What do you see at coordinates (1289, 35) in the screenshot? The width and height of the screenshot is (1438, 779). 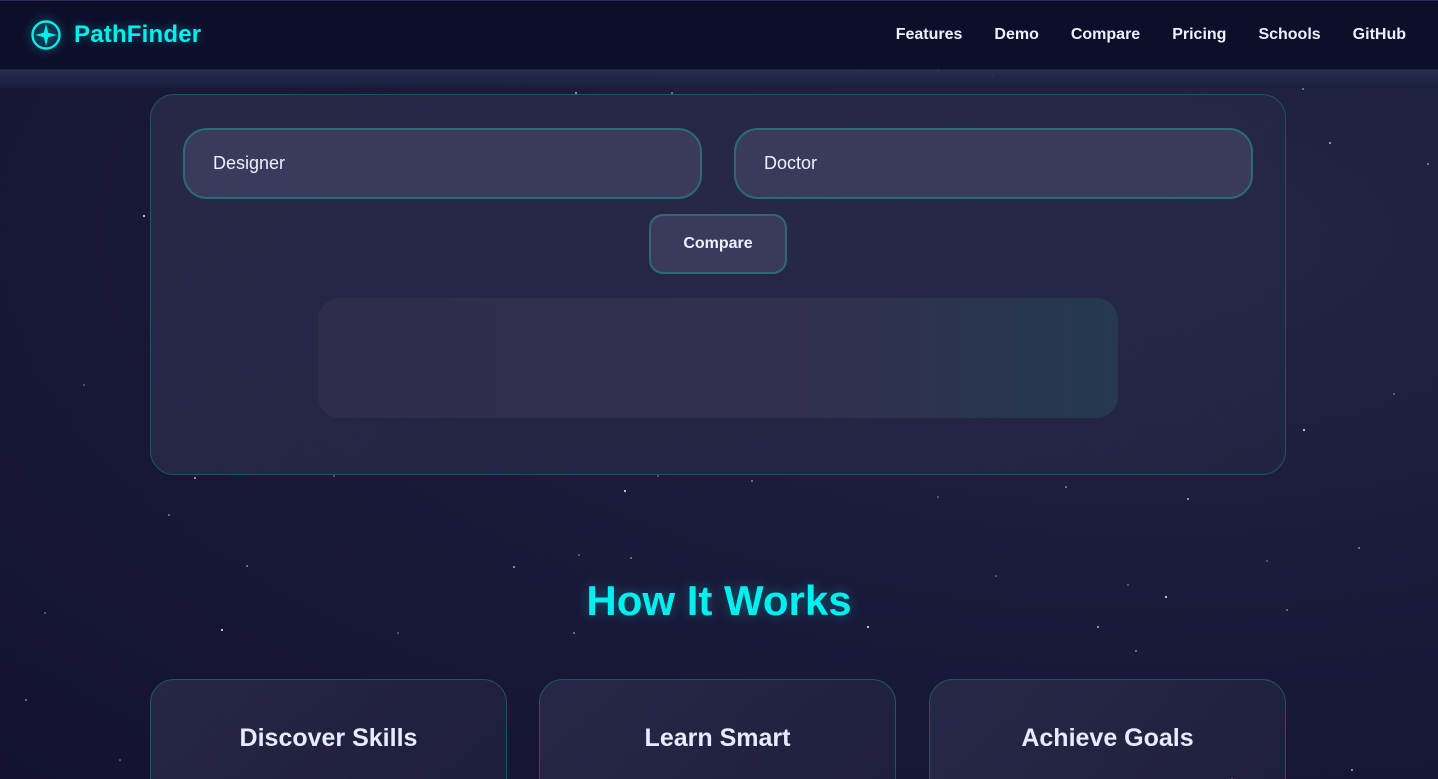 I see `nav-link-schools: Schools` at bounding box center [1289, 35].